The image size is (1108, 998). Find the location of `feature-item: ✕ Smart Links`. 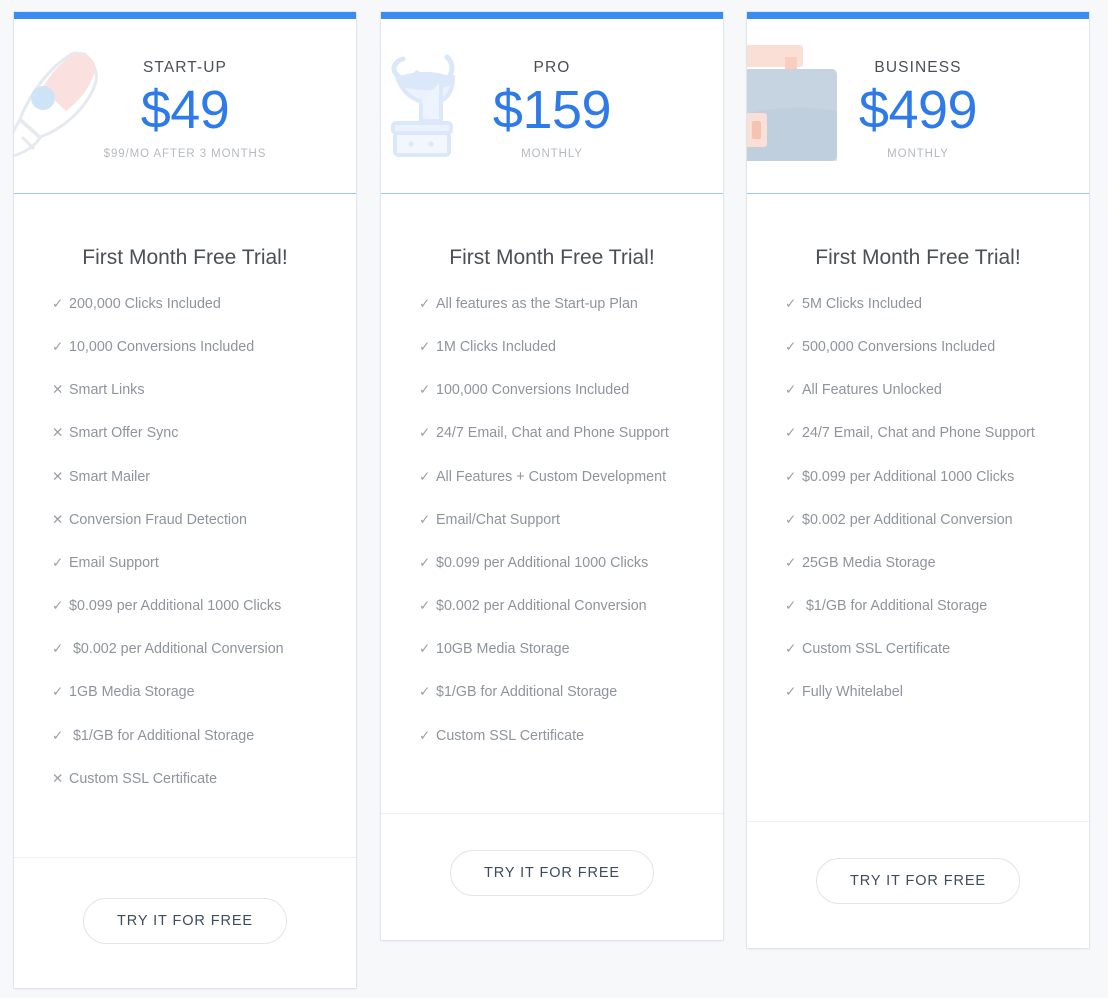

feature-item: ✕ Smart Links is located at coordinates (204, 390).